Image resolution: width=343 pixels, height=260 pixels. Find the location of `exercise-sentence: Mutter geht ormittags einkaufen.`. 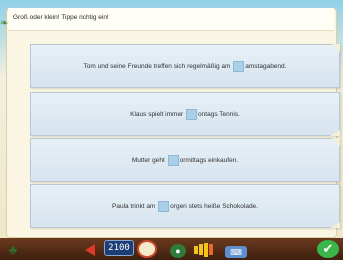

exercise-sentence: Mutter geht ormittags einkaufen. is located at coordinates (185, 160).